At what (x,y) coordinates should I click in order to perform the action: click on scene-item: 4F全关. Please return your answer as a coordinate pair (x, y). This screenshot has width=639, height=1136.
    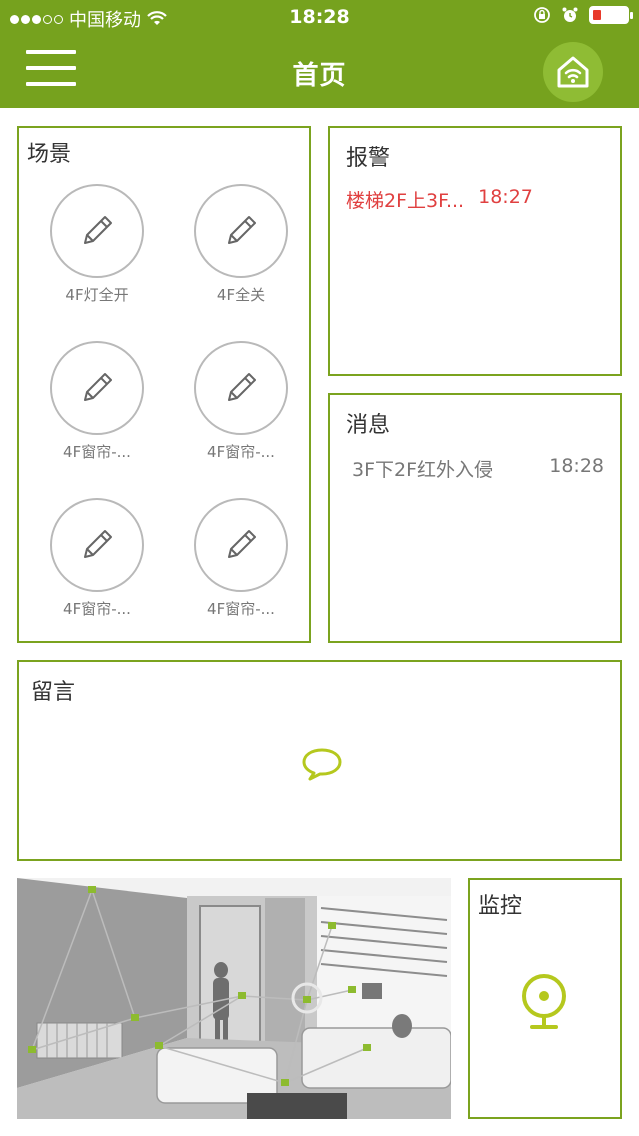
    Looking at the image, I should click on (241, 244).